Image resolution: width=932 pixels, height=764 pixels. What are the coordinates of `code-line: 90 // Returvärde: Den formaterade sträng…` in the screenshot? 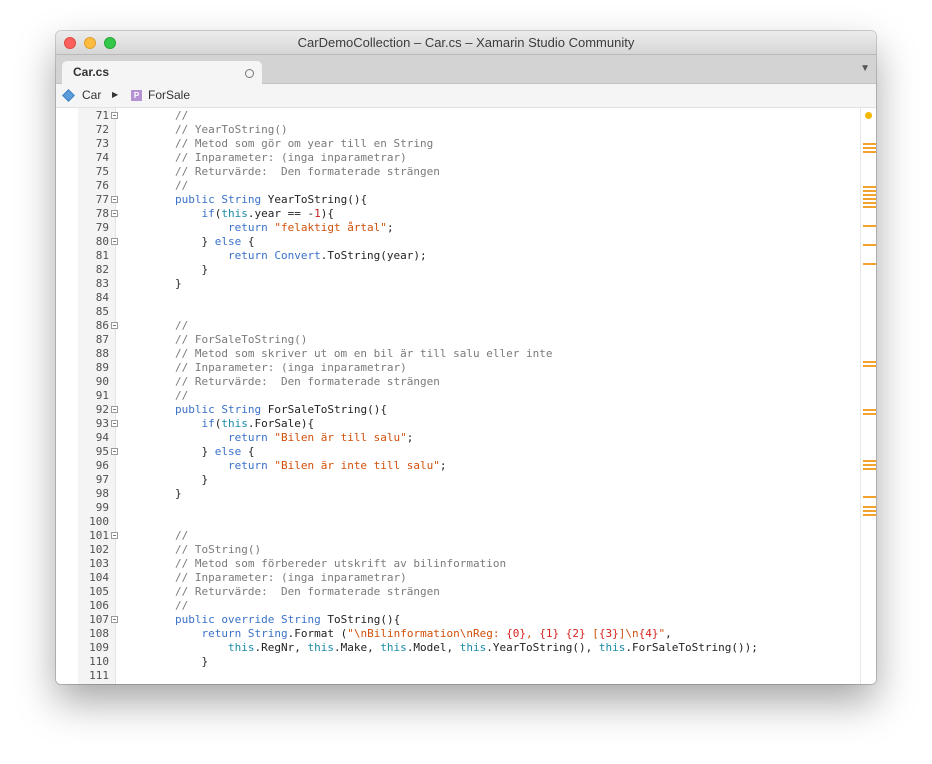 It's located at (458, 382).